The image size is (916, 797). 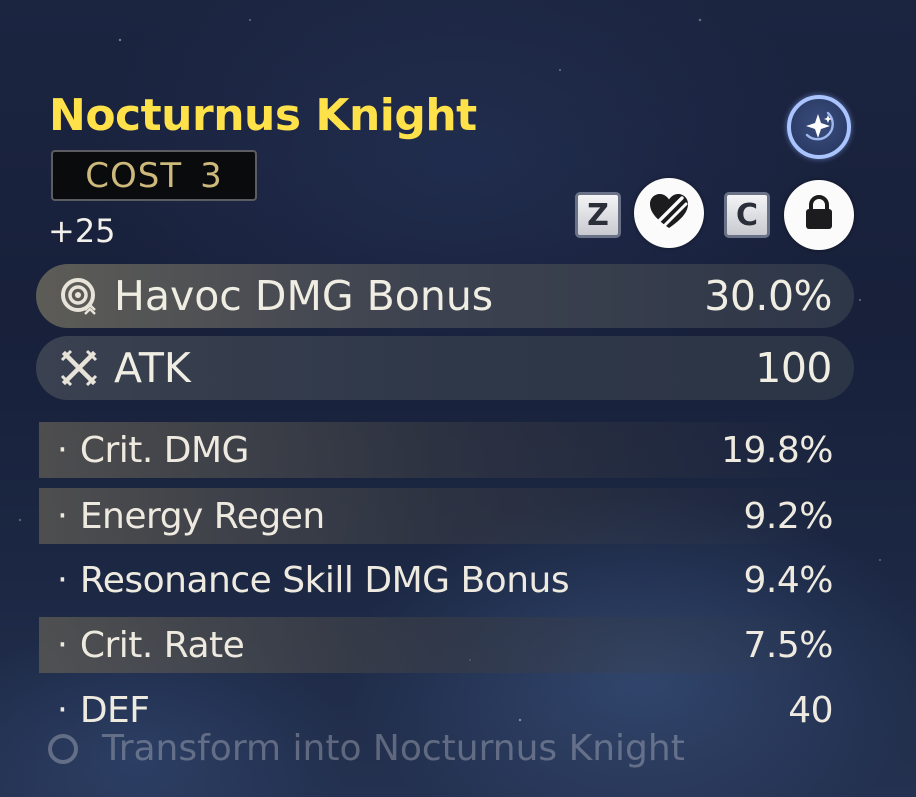 I want to click on ring-icon, so click(x=63, y=748).